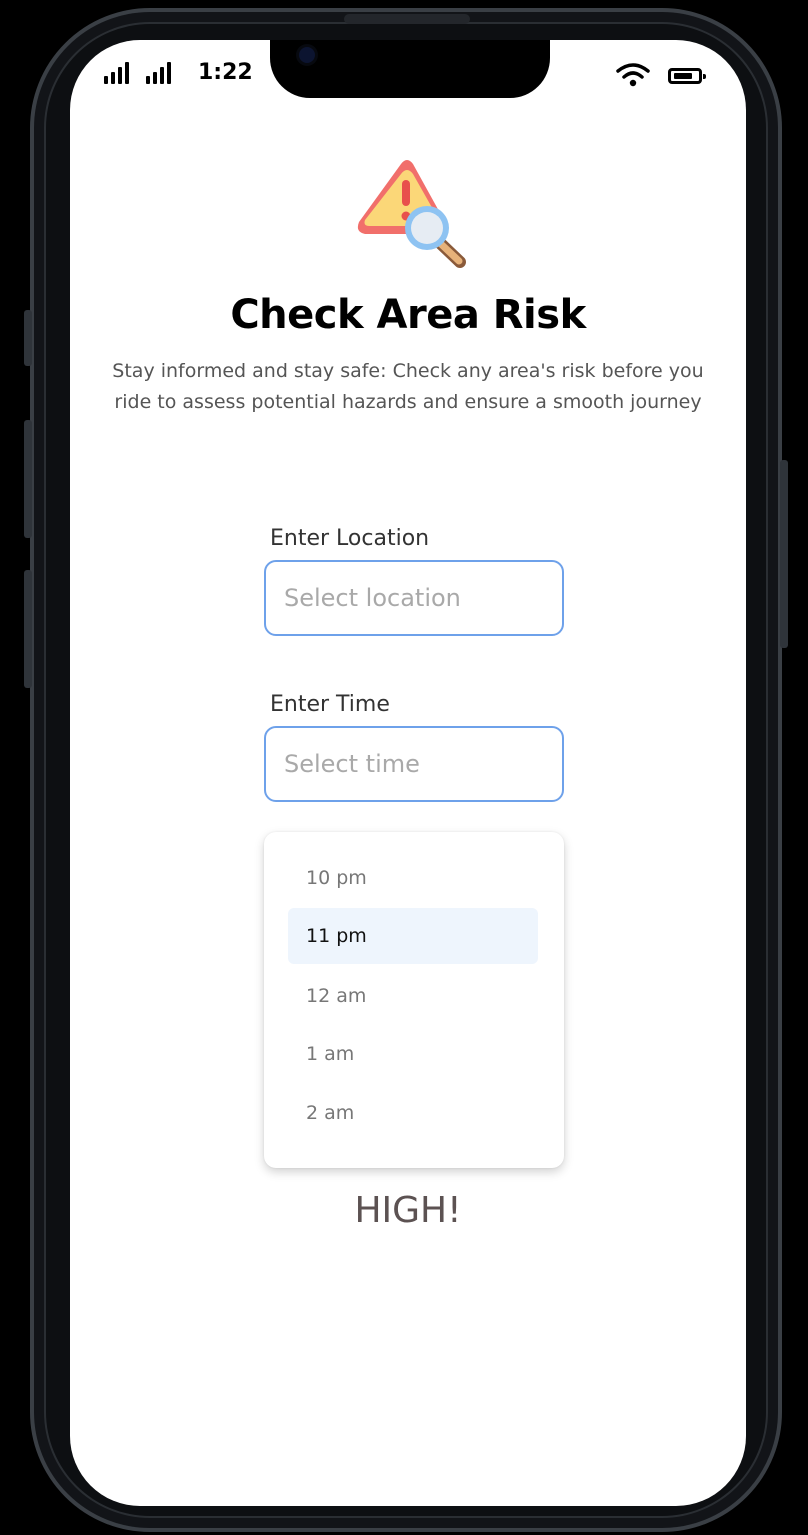 This screenshot has height=1535, width=808. I want to click on location-input: Select location, so click(414, 598).